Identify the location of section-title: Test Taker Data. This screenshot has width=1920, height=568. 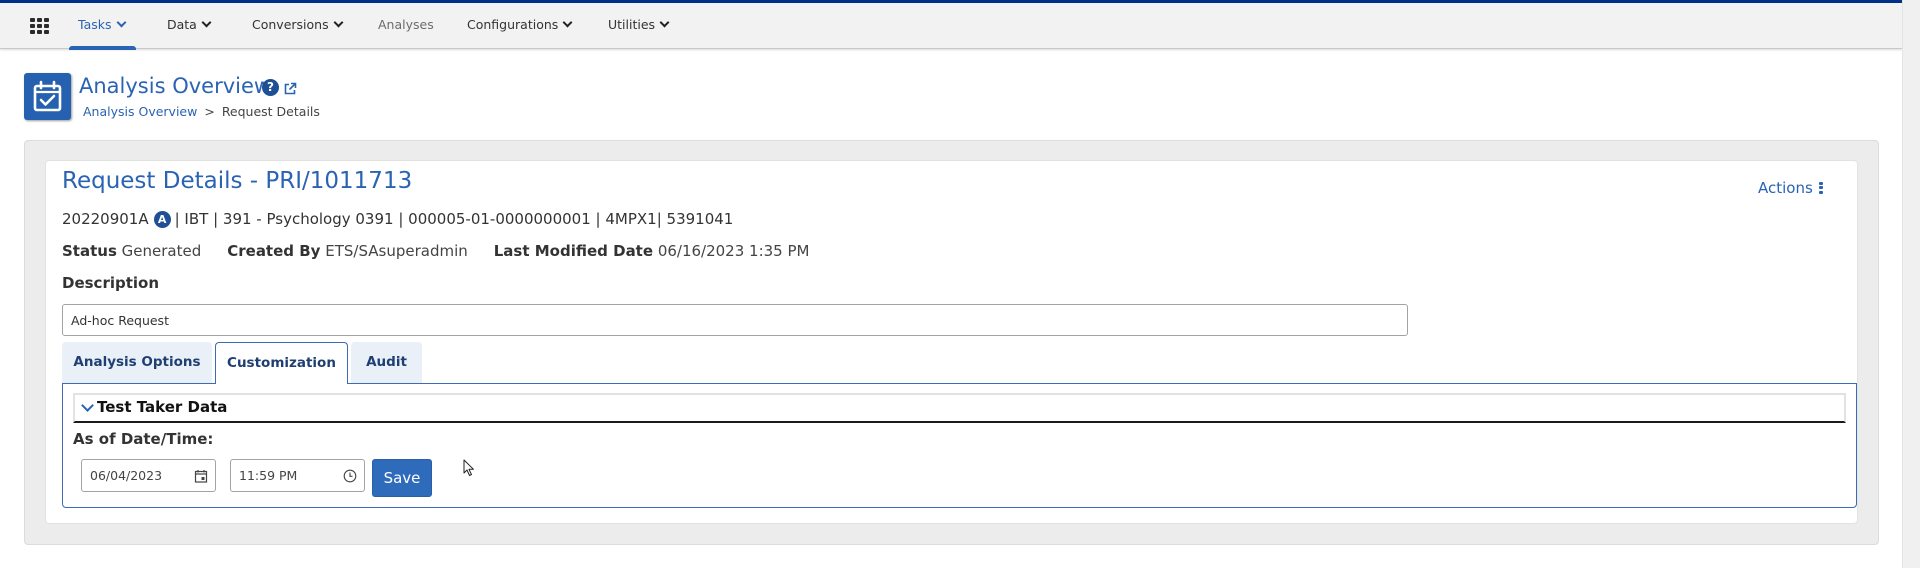
(162, 407).